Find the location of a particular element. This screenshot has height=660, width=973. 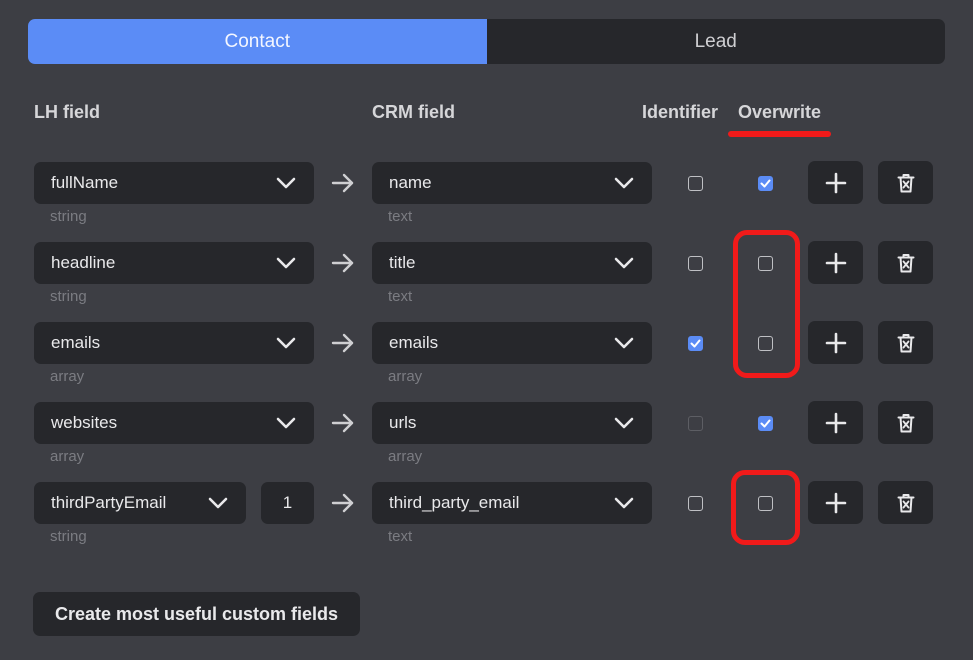

crm-field-select: third_party_email is located at coordinates (512, 503).